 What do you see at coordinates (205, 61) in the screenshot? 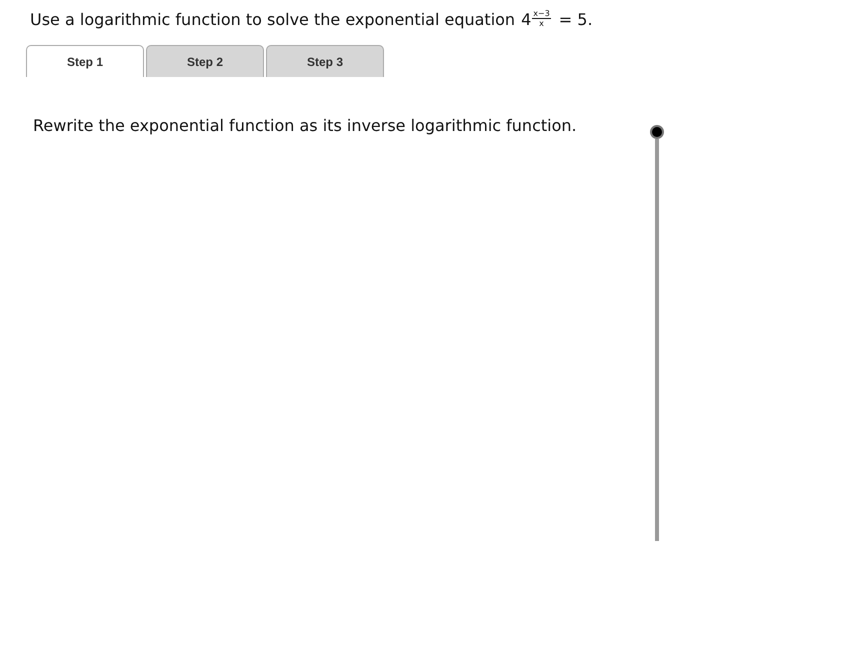
I see `step-tab: Step 2` at bounding box center [205, 61].